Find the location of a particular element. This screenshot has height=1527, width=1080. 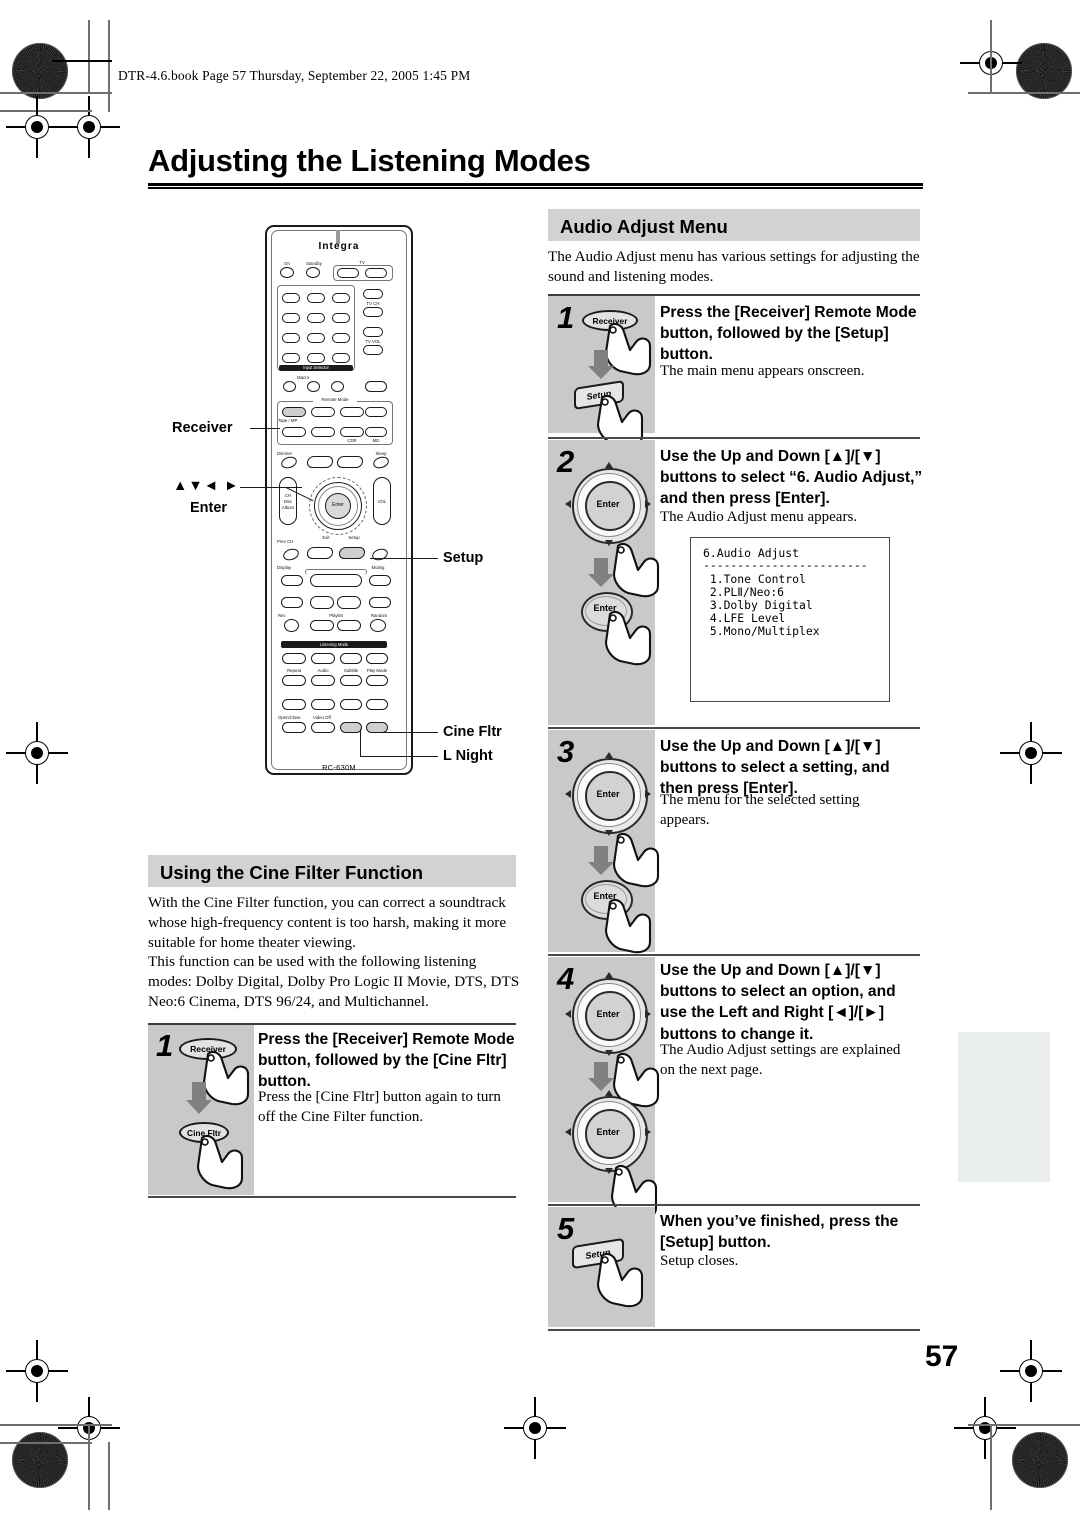

remote-button-tv-ch-up is located at coordinates (373, 294).